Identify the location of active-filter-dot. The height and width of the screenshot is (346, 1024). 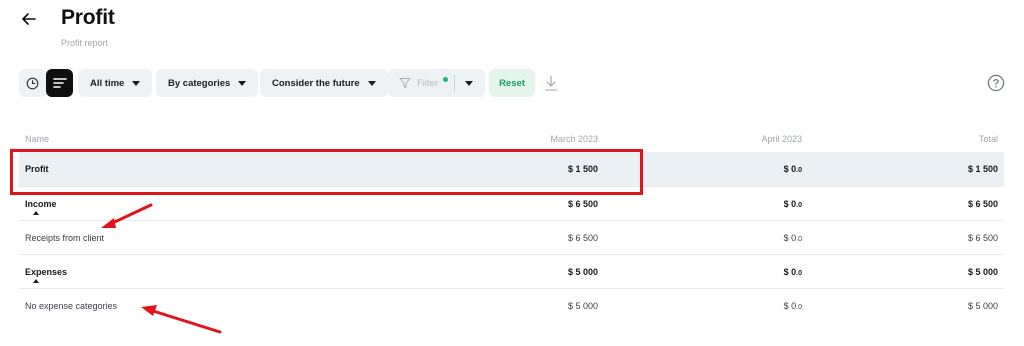
(445, 79).